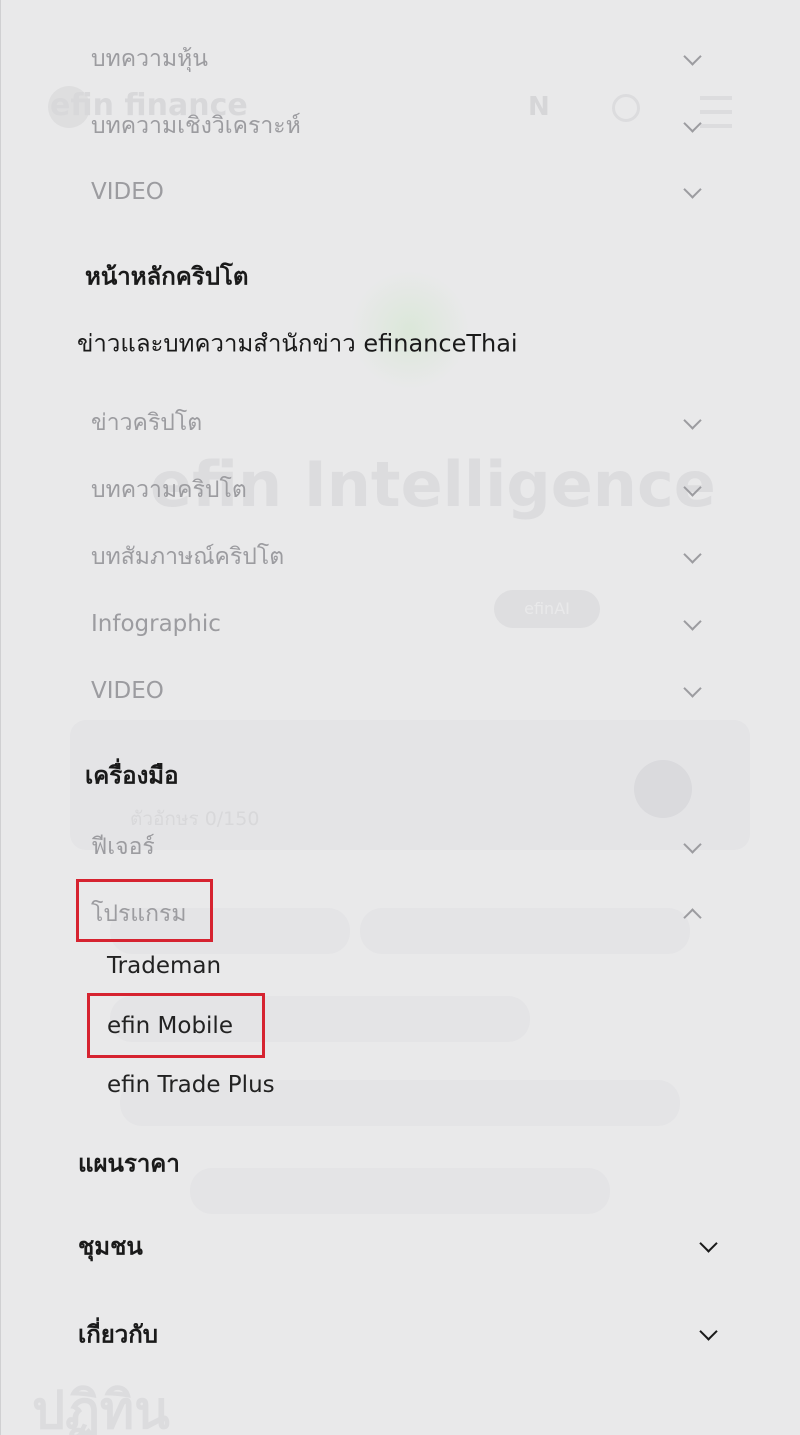  I want to click on menu-item-บทสัมภาษณ์คริปโต: บทสัมภาษณ์คริปโต, so click(400, 557).